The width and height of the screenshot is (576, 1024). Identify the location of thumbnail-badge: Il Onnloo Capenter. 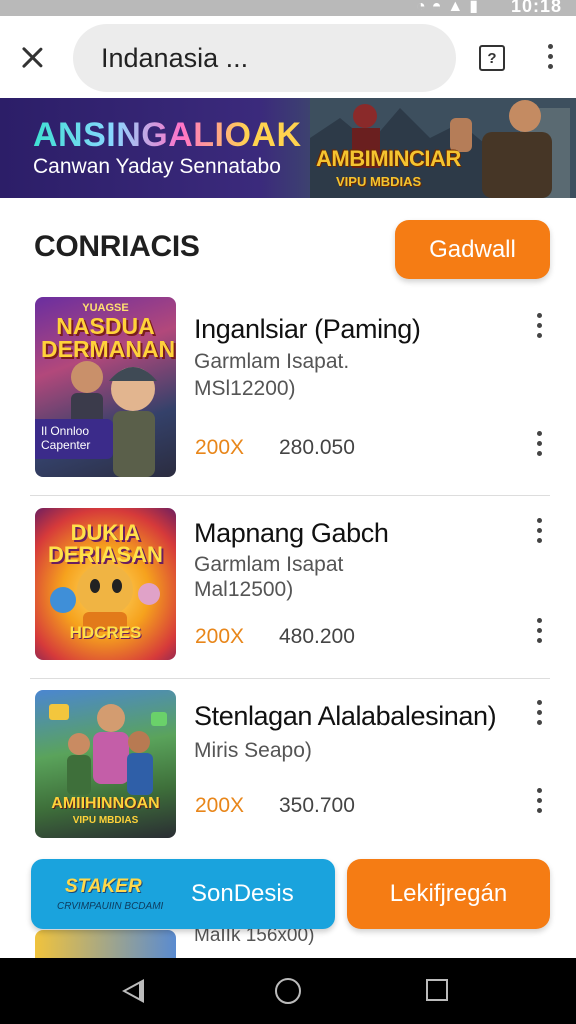
(74, 439).